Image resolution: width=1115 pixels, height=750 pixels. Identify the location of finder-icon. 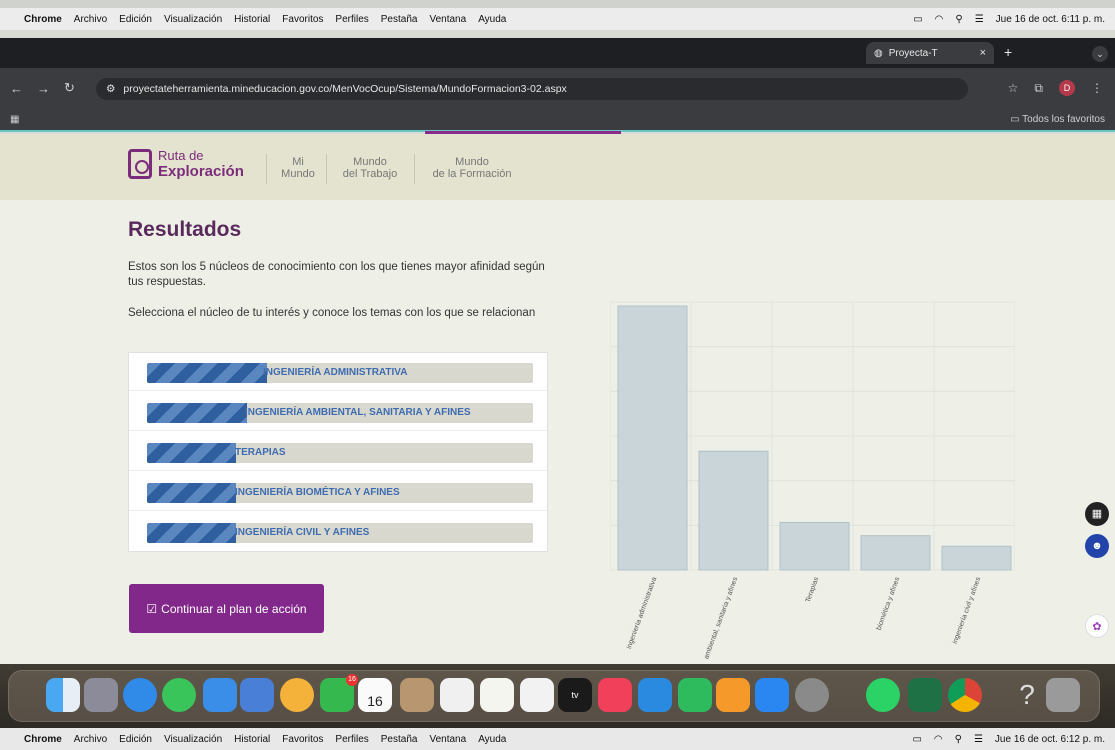
(63, 695).